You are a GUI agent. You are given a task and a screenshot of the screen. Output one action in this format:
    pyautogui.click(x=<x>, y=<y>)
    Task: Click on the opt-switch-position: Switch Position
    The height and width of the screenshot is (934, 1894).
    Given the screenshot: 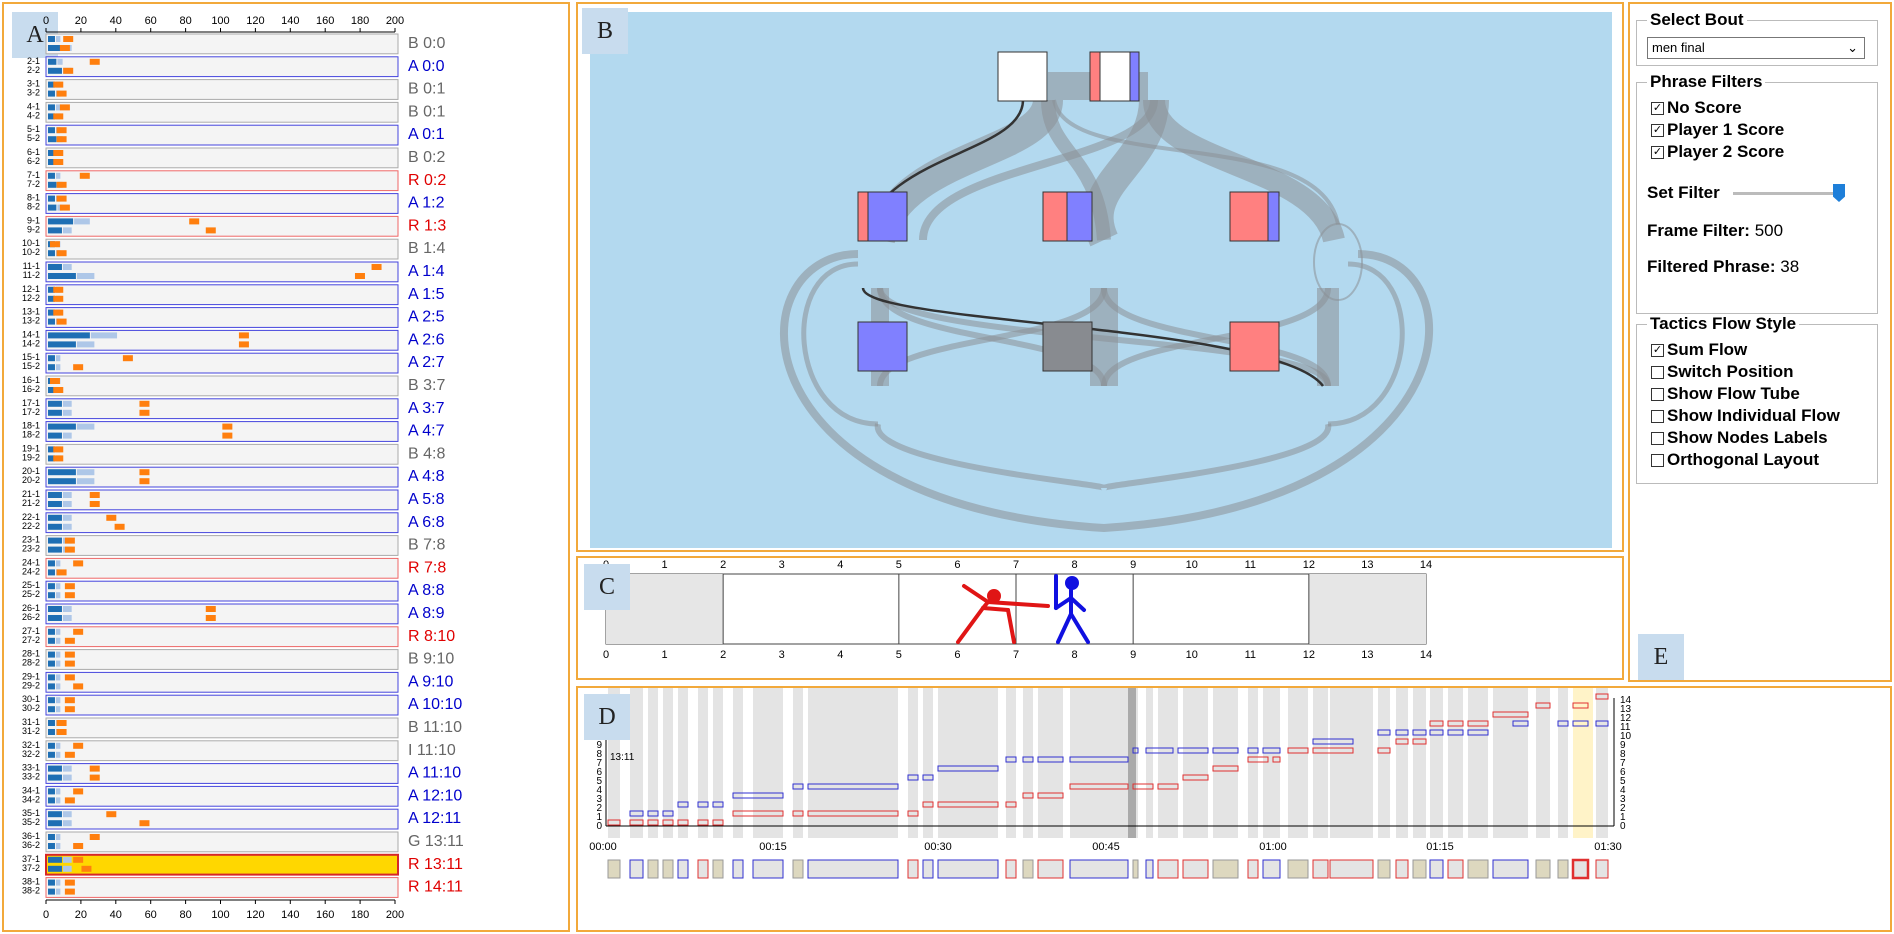 What is the action you would take?
    pyautogui.click(x=1764, y=372)
    